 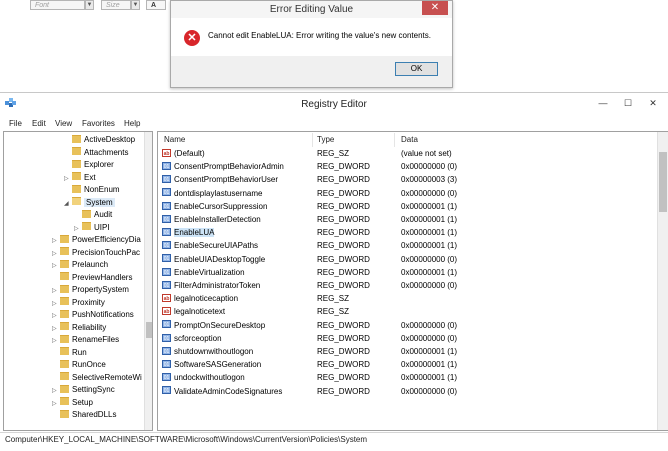 I want to click on tree-item: ▷ PowerEfficiencyDia, so click(x=96, y=240).